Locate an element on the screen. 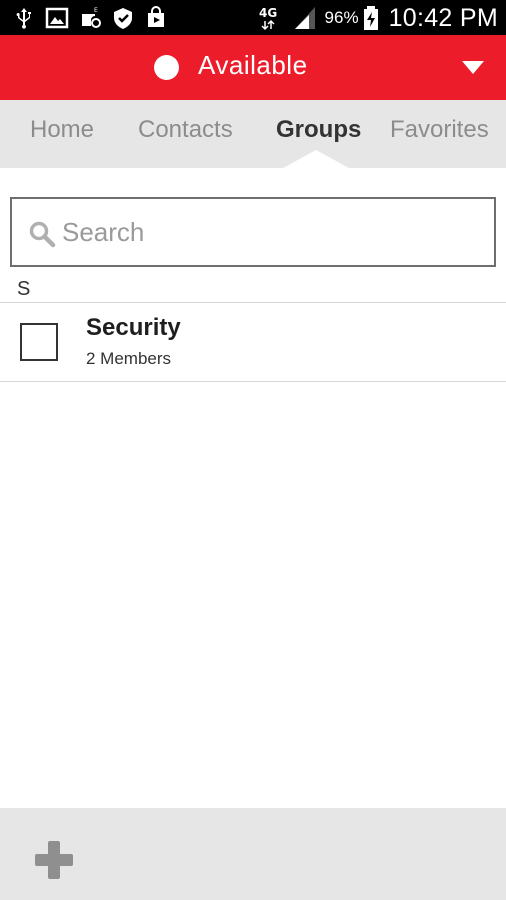  usb-icon is located at coordinates (23, 18).